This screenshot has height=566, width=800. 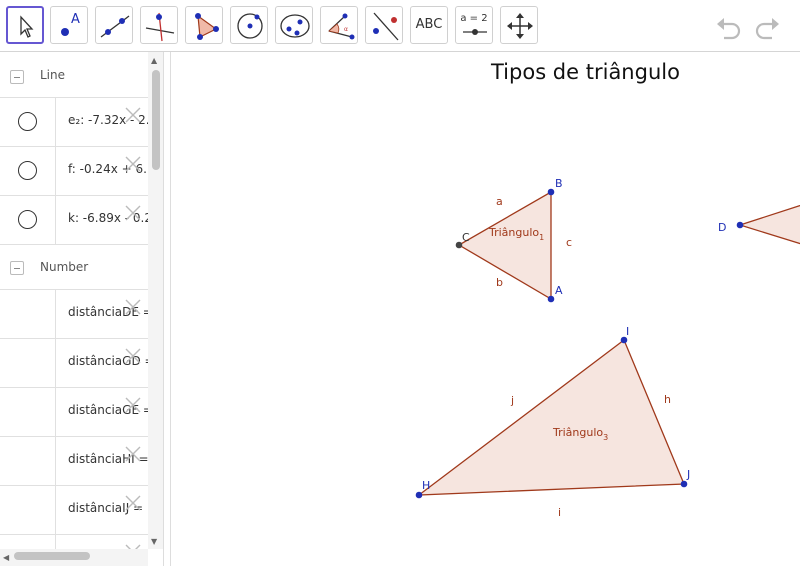 What do you see at coordinates (740, 225) in the screenshot?
I see `point-d` at bounding box center [740, 225].